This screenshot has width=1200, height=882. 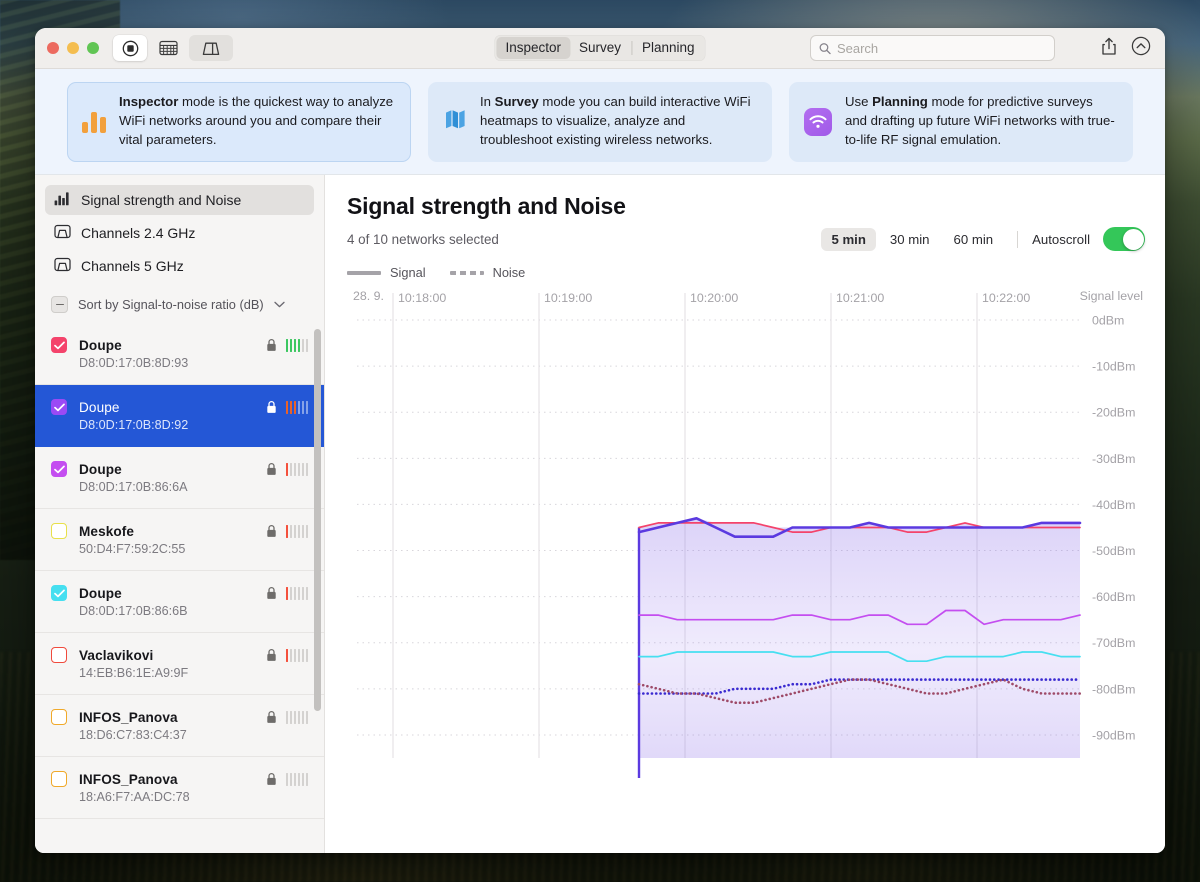 I want to click on table-row: INFOS_Panova 18:A6:F7:AA:DC:78, so click(x=179, y=788).